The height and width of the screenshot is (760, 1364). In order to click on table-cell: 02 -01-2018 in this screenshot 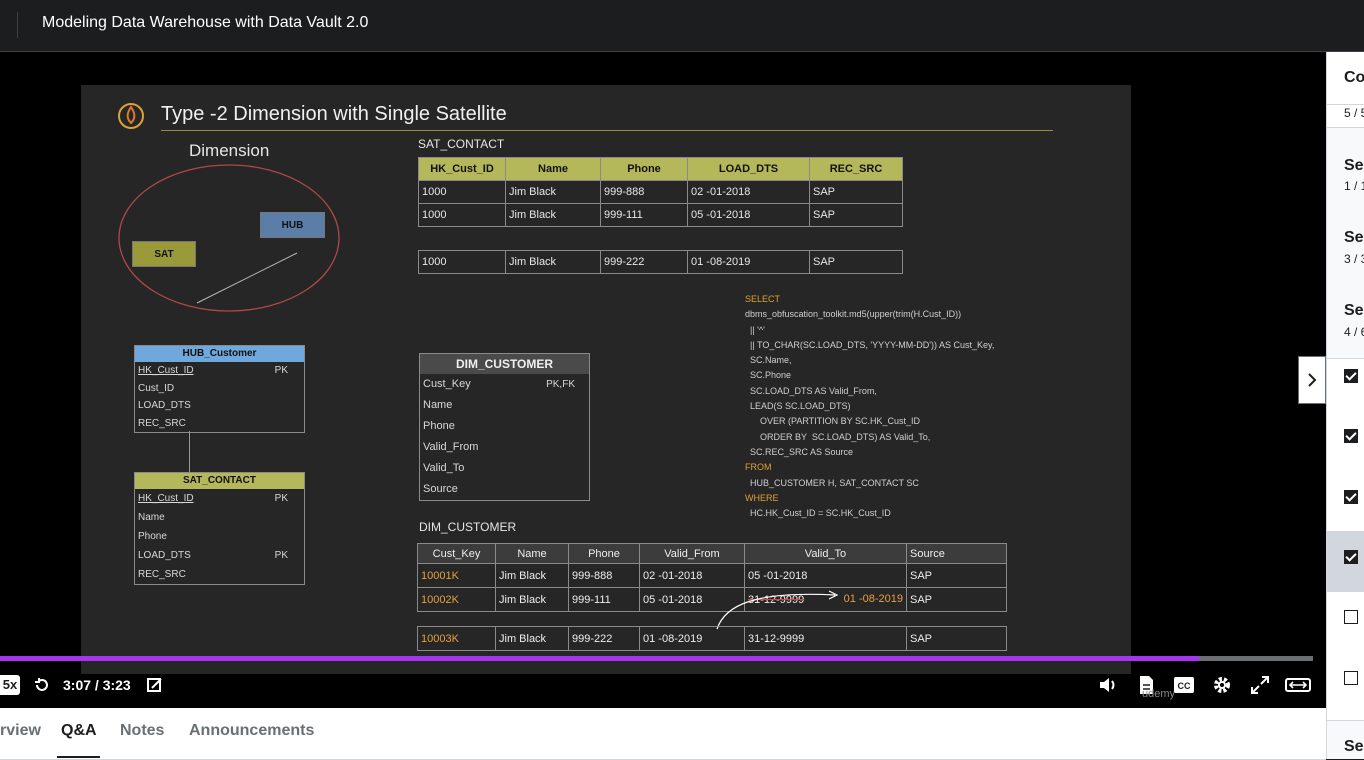, I will do `click(748, 192)`.